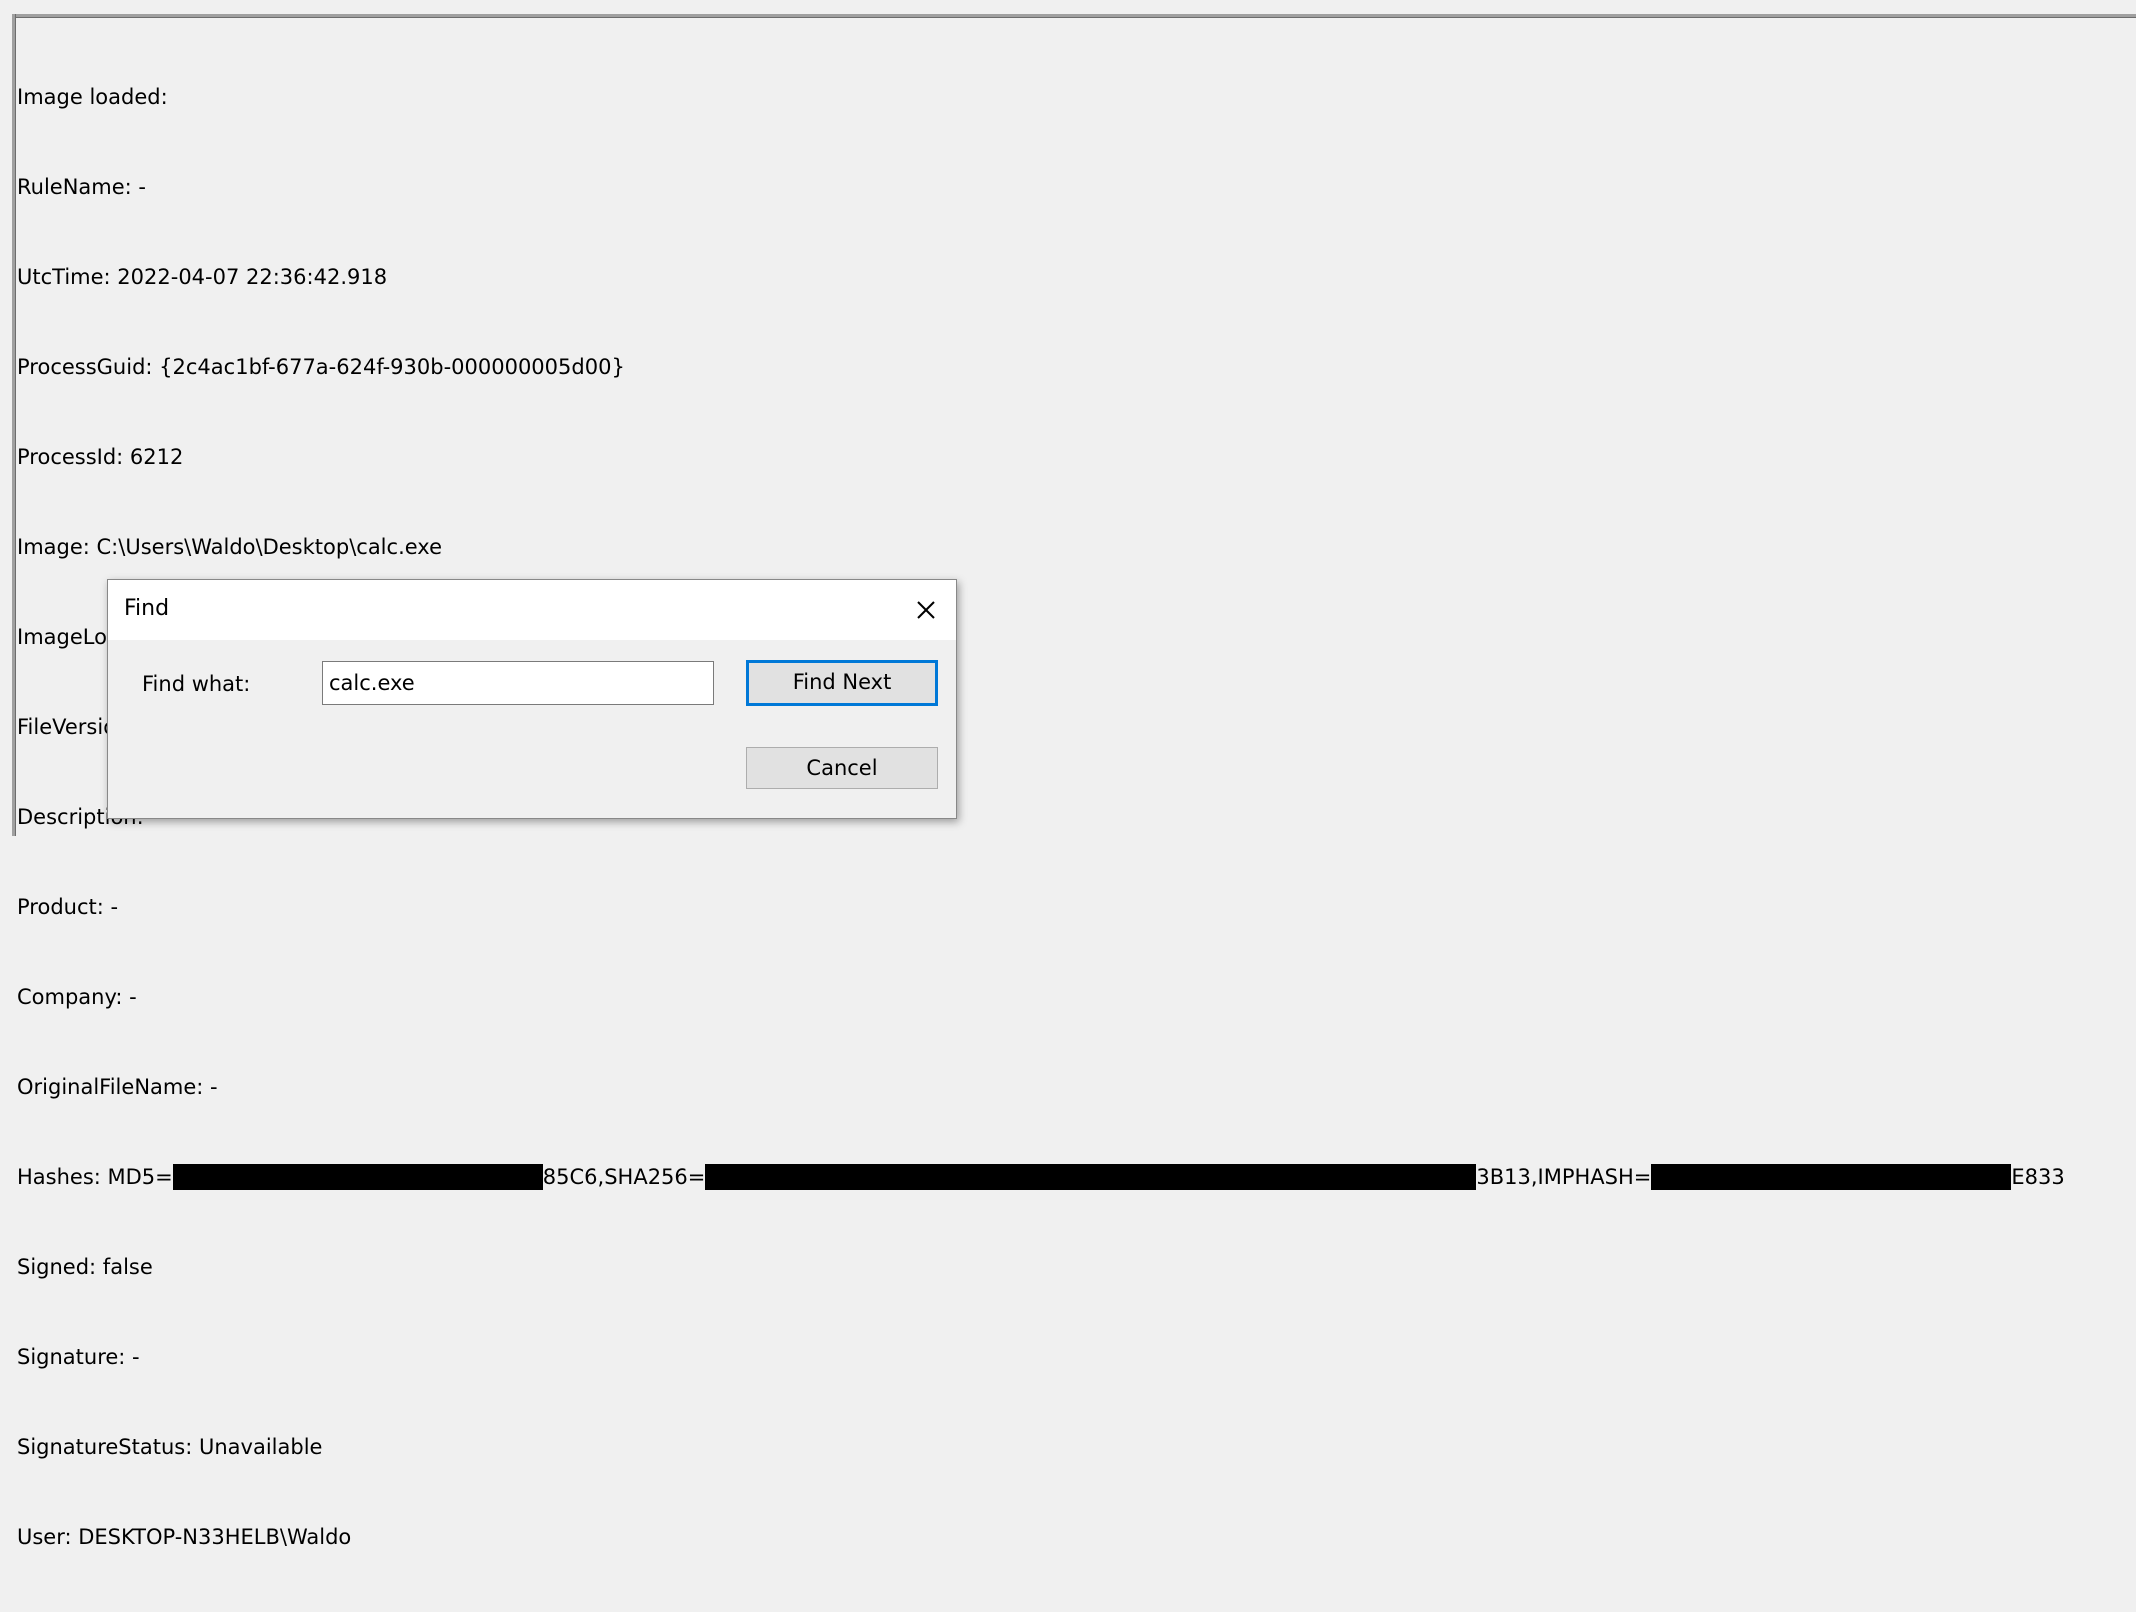 The image size is (2136, 1612). I want to click on event-line: Company: -, so click(77, 997).